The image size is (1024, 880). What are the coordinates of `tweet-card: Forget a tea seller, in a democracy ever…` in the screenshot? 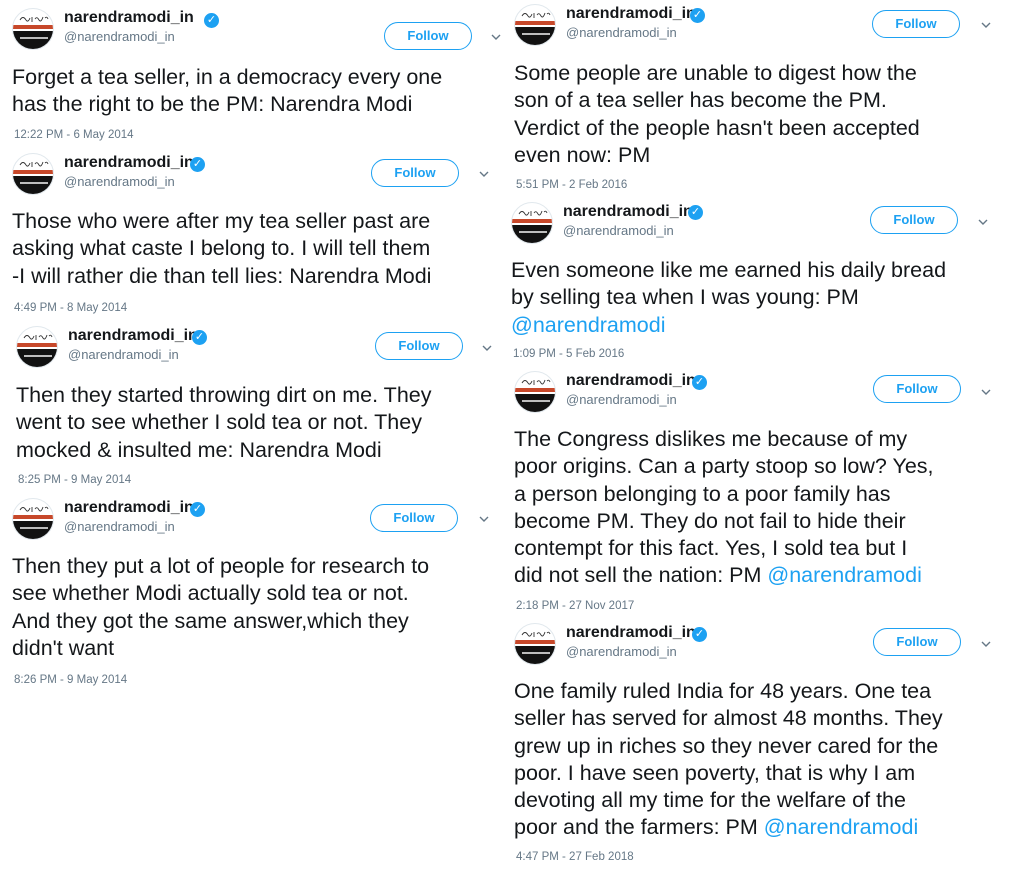 It's located at (256, 78).